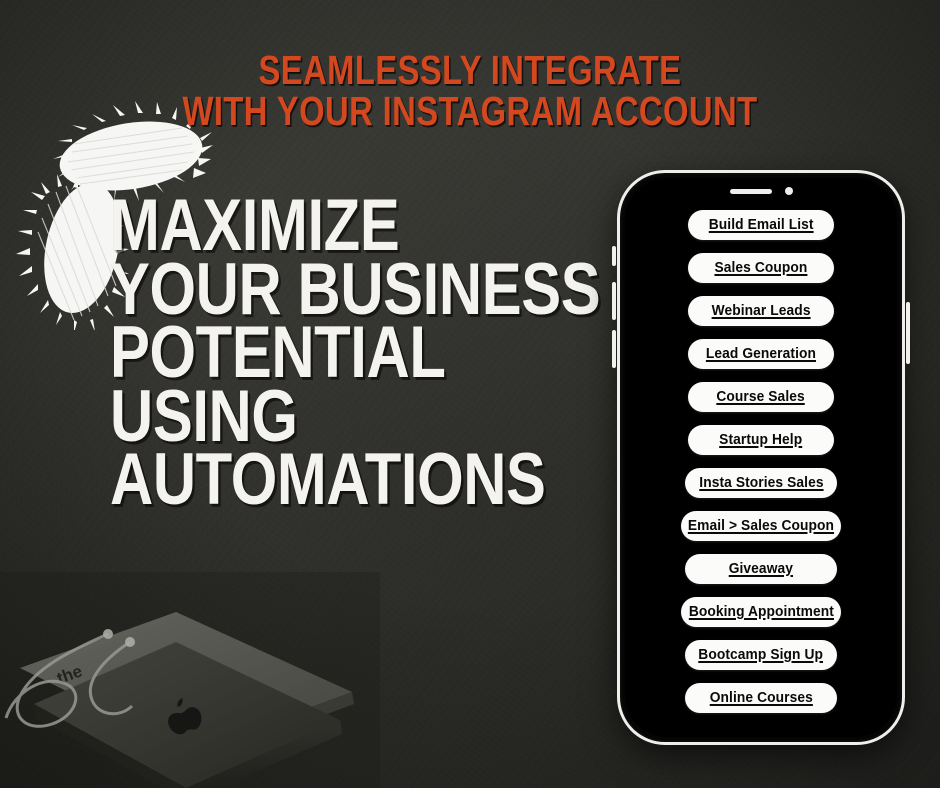 The image size is (940, 788). Describe the element at coordinates (788, 191) in the screenshot. I see `front-camera-icon` at that location.